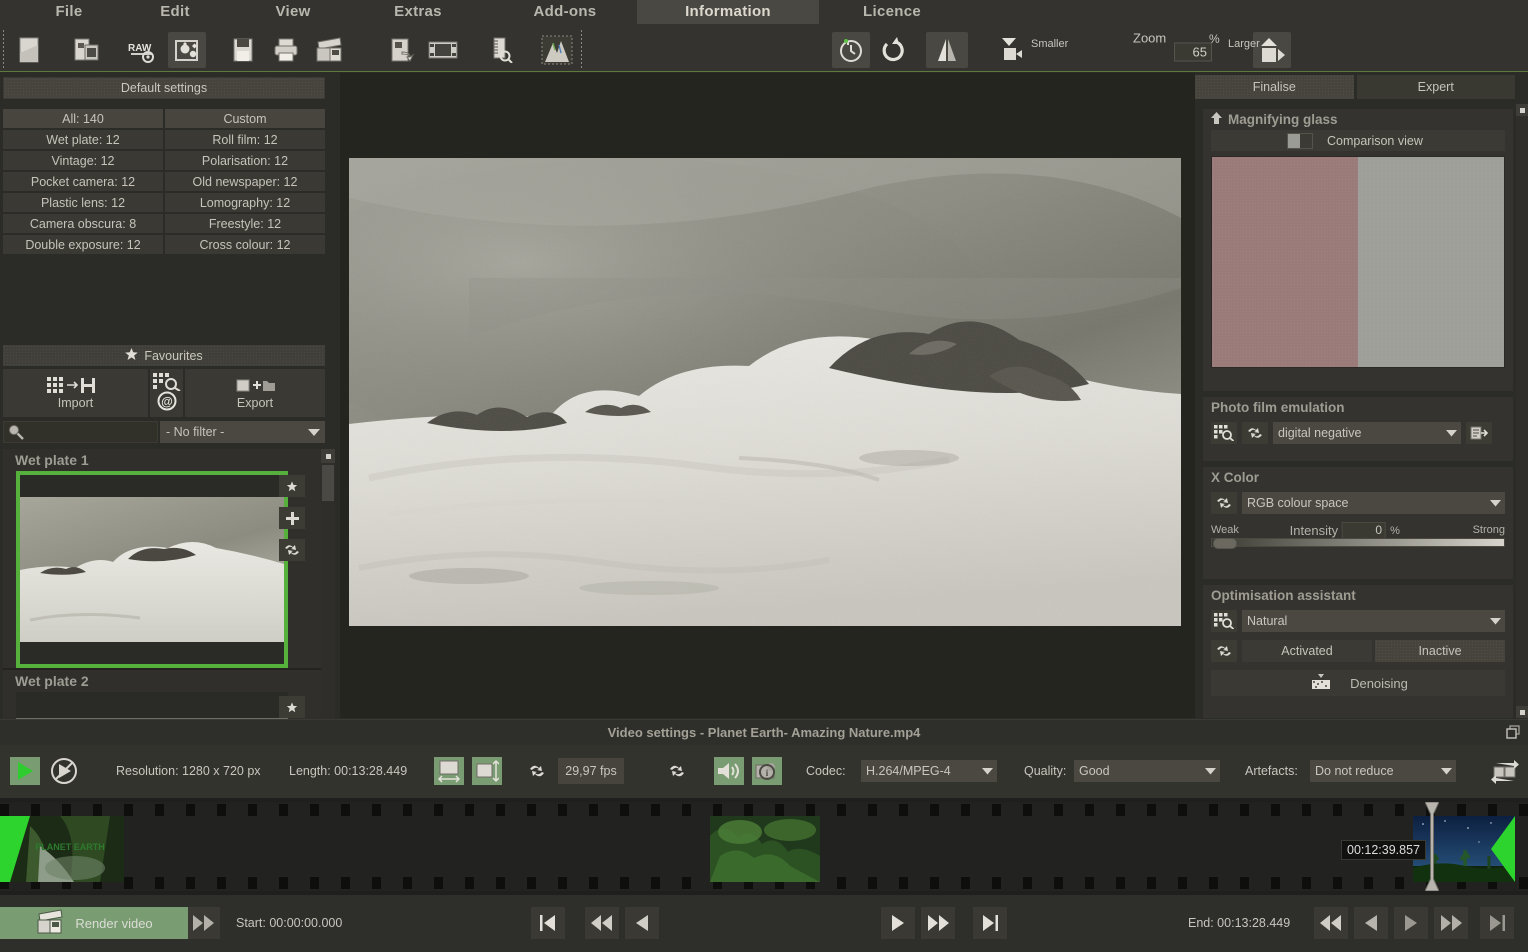 The width and height of the screenshot is (1528, 952). I want to click on batch-convert-button, so click(1505, 771).